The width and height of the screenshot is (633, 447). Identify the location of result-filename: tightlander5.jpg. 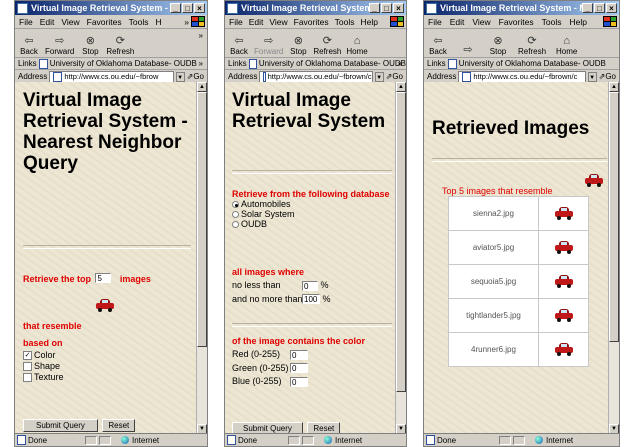
(493, 315).